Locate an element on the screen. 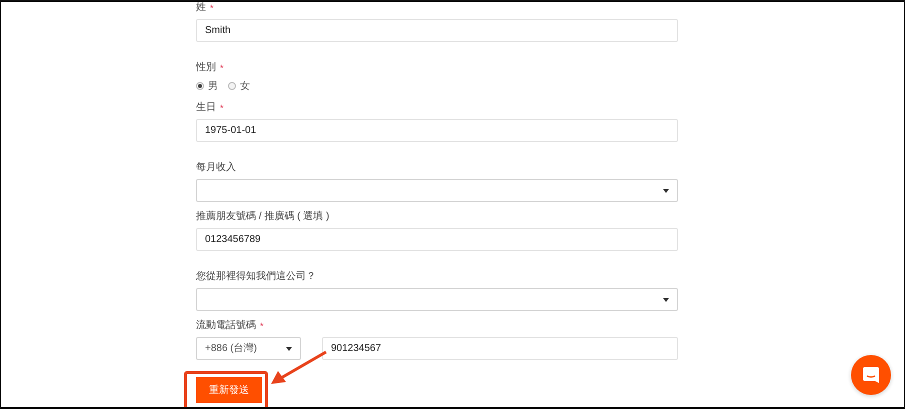 Image resolution: width=905 pixels, height=416 pixels. field-label: 生日 is located at coordinates (206, 108).